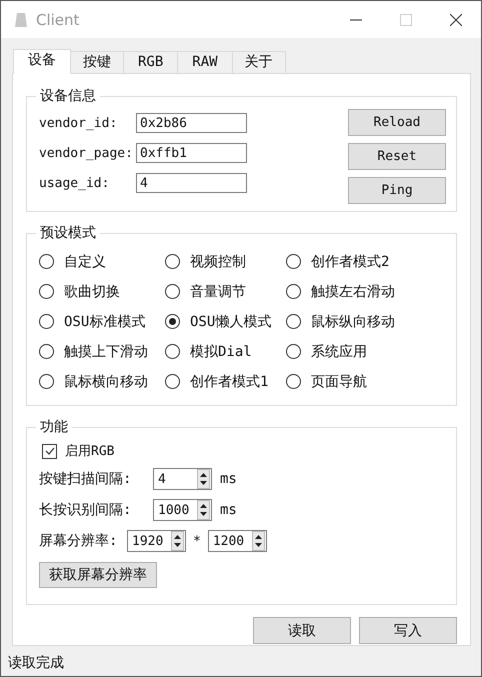 Image resolution: width=482 pixels, height=677 pixels. I want to click on button: Ping, so click(397, 190).